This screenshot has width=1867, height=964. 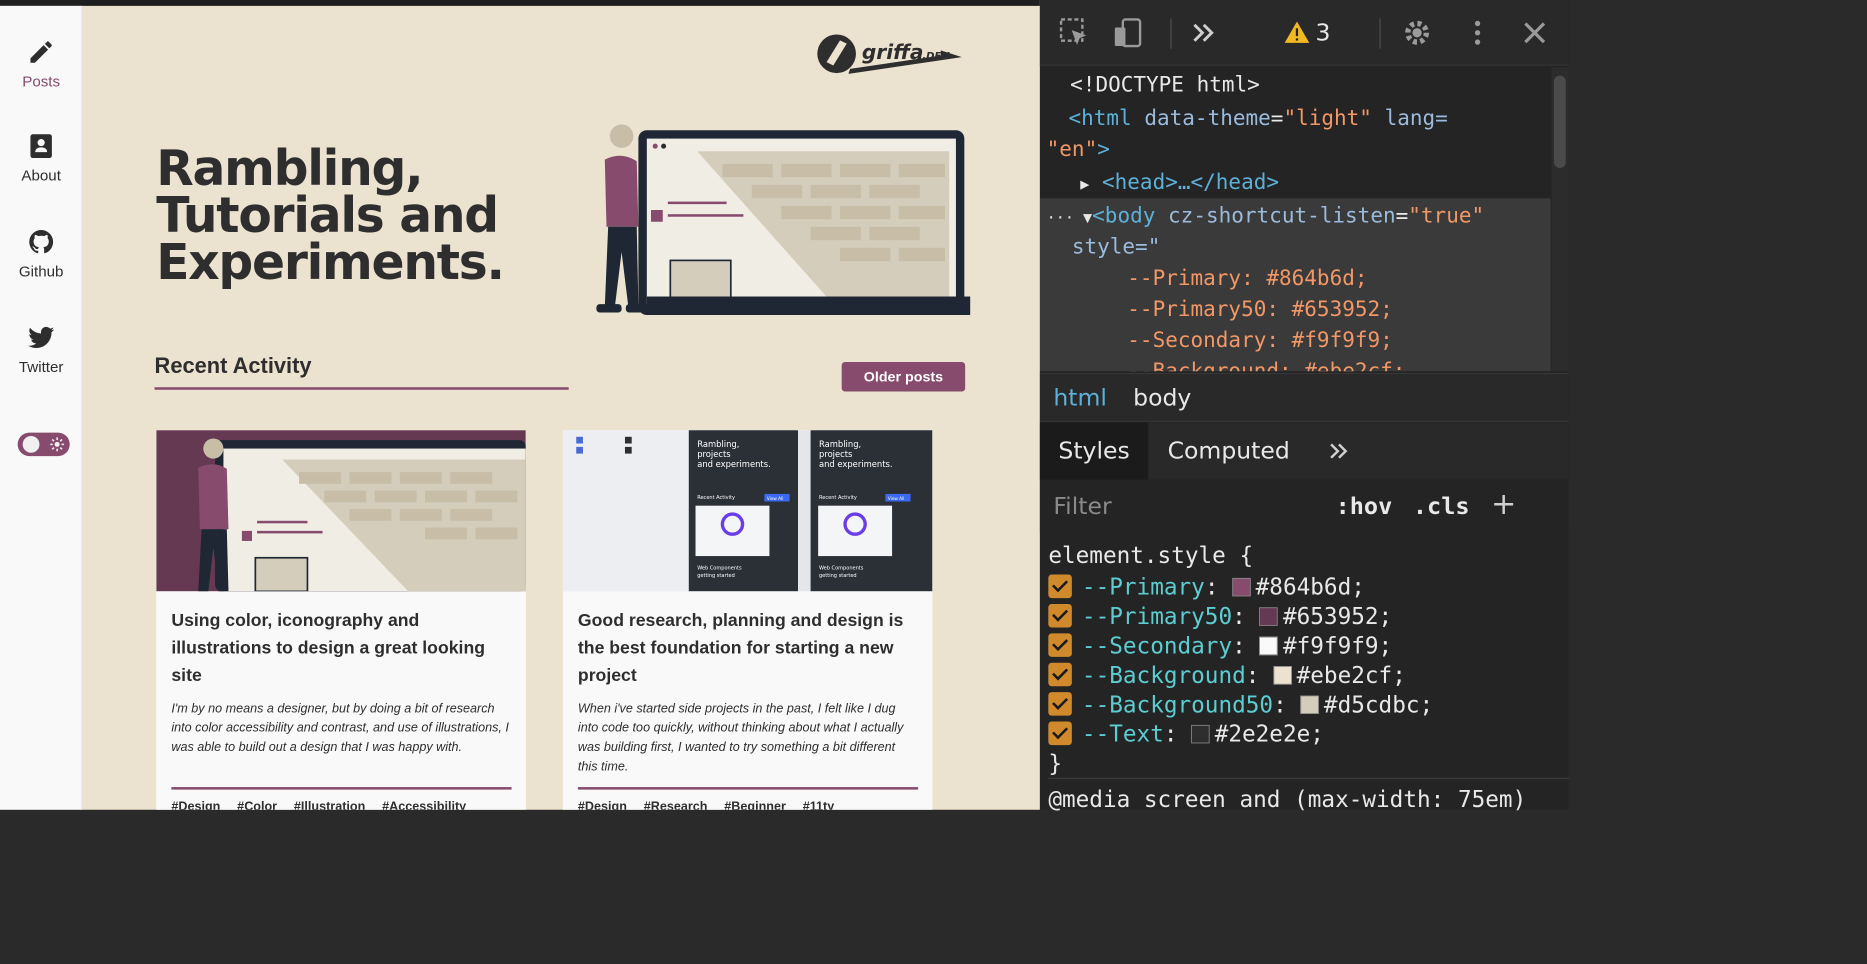 I want to click on body-node: ··· ▼<body cz-shortcut-listen="true", so click(x=1265, y=217).